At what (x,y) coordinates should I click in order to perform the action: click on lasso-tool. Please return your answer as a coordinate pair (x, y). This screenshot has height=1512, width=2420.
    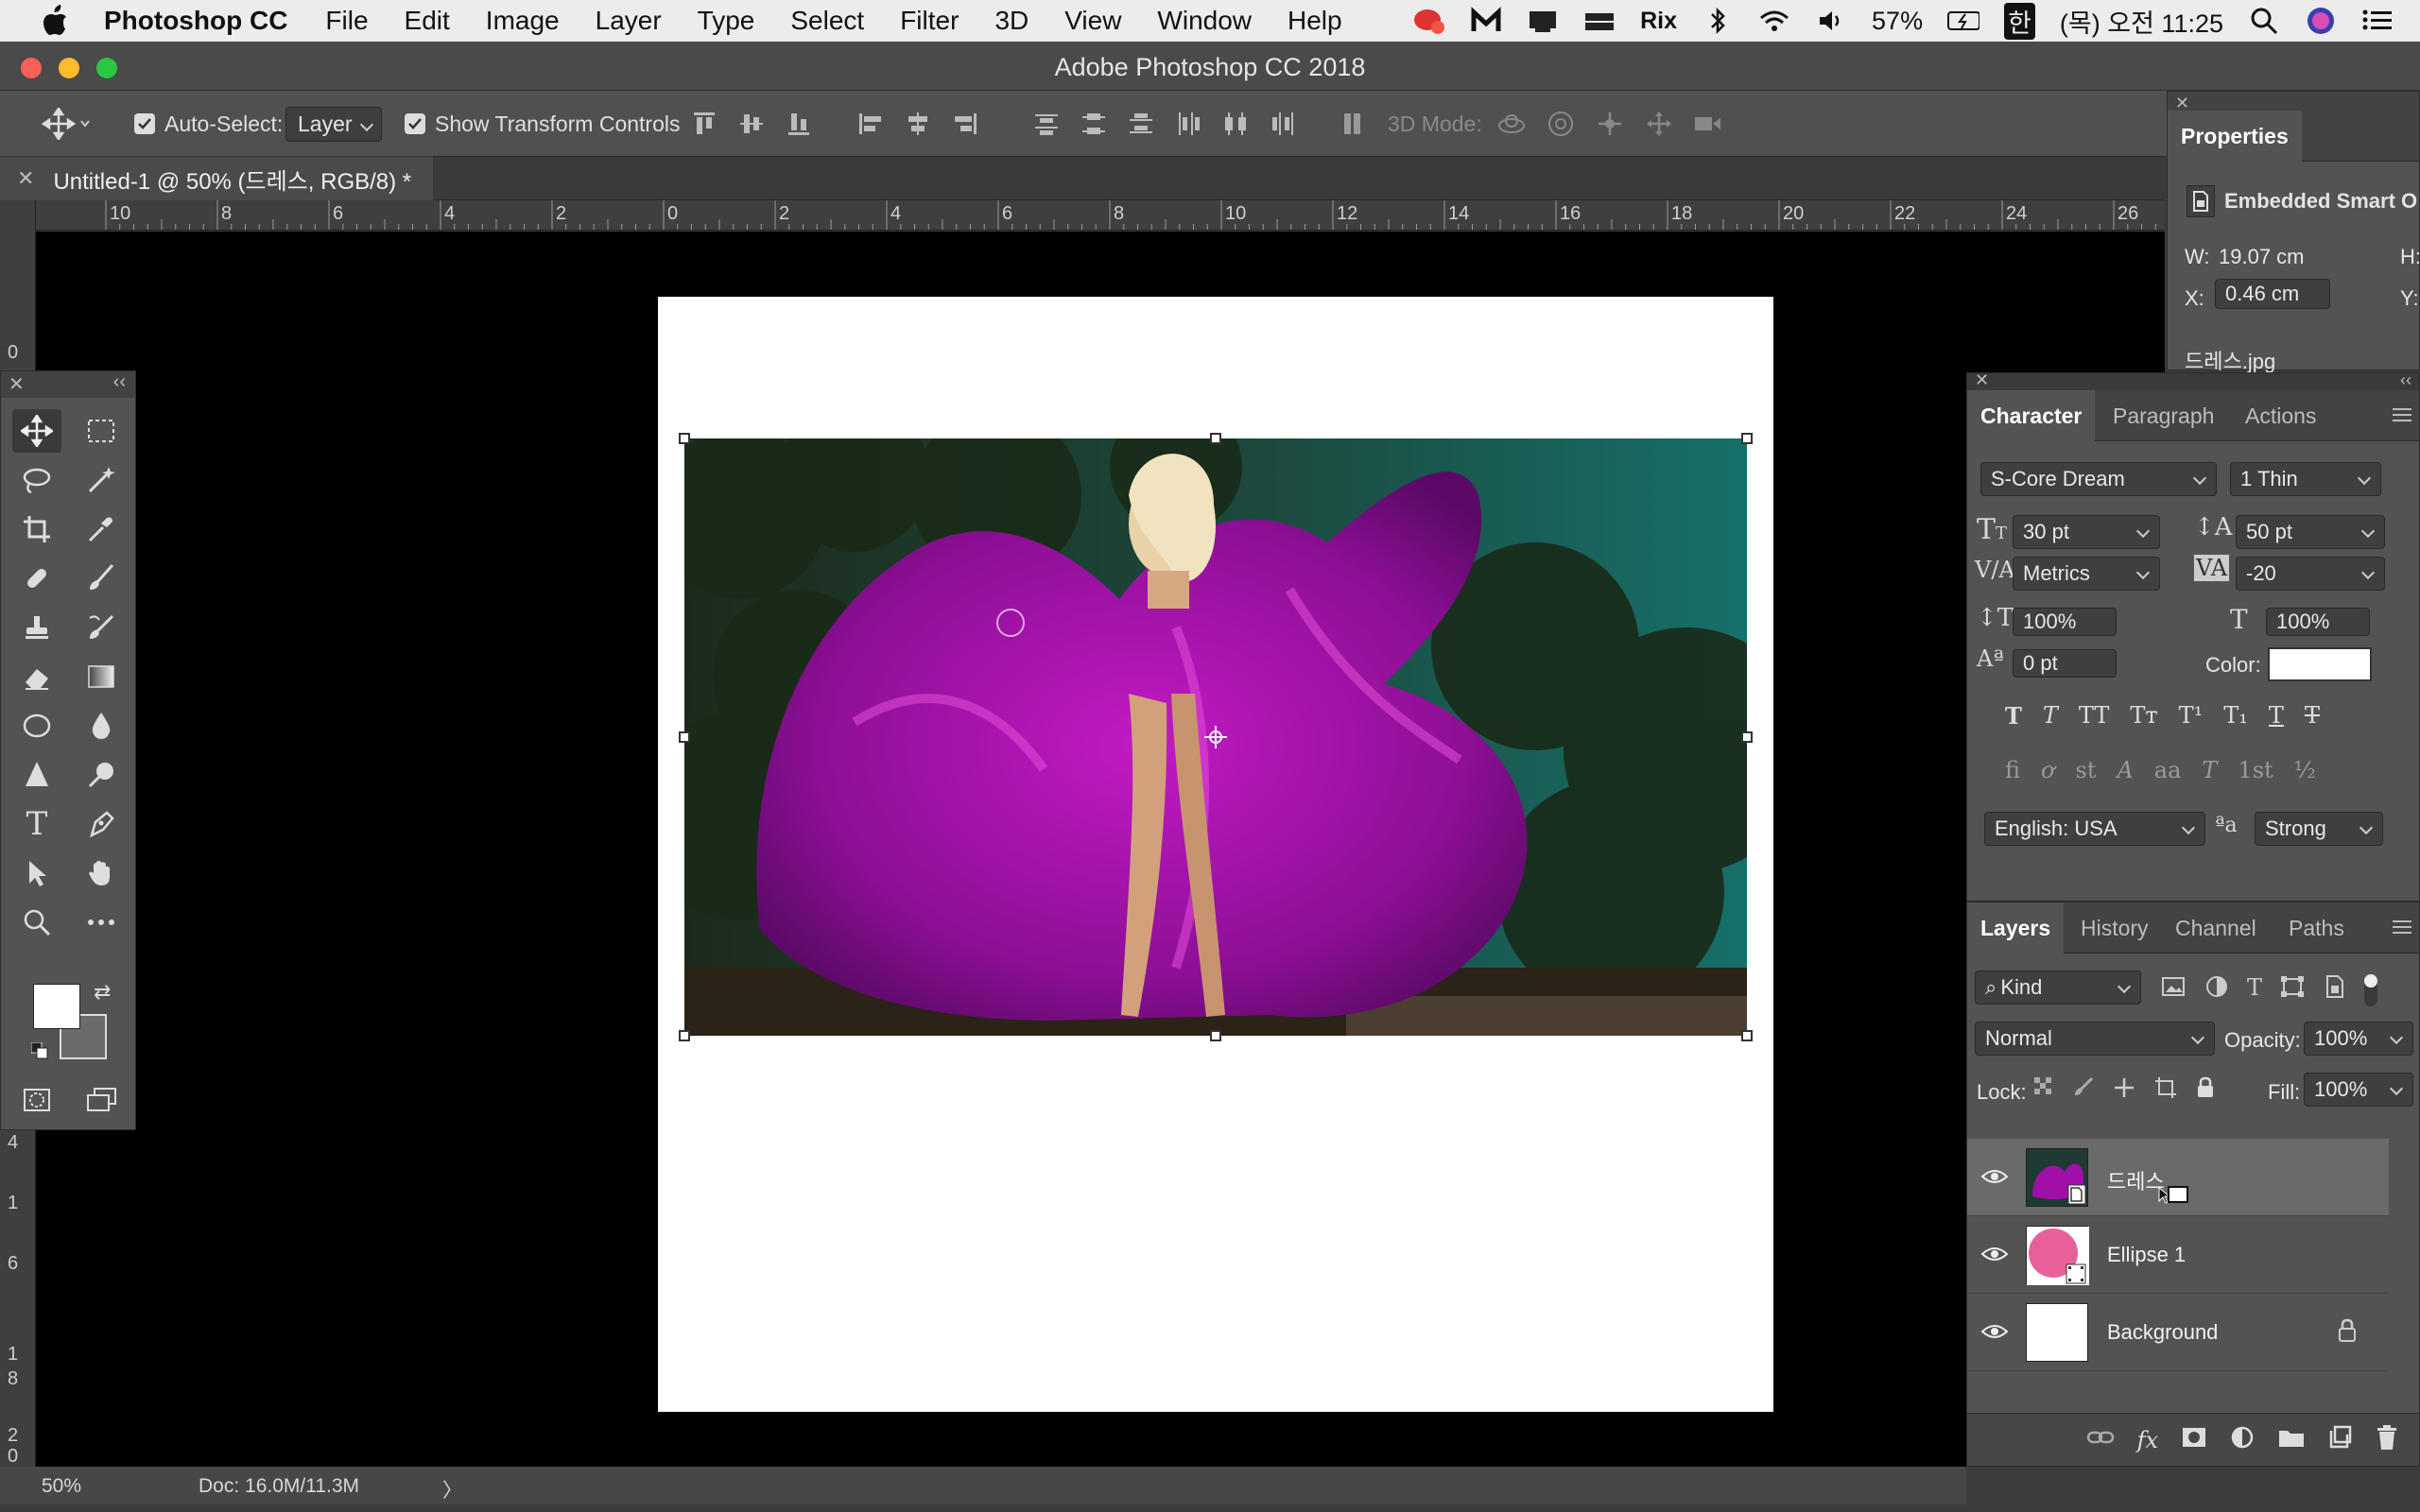
    Looking at the image, I should click on (36, 480).